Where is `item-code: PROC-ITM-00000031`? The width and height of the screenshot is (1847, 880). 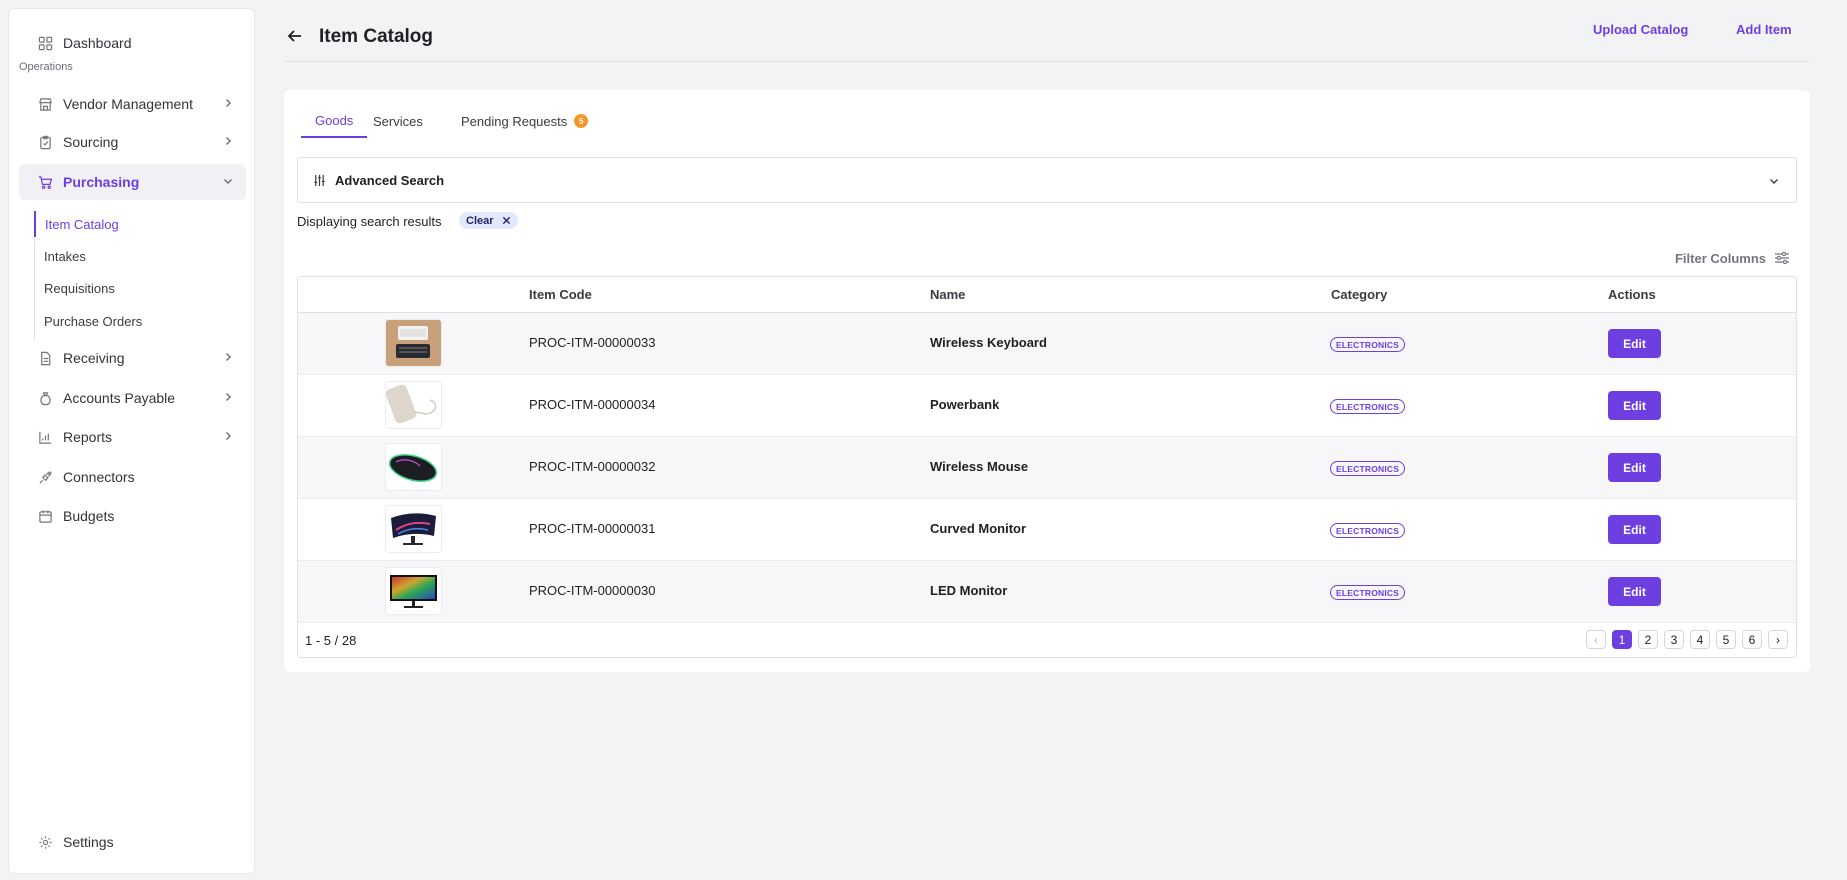 item-code: PROC-ITM-00000031 is located at coordinates (592, 528).